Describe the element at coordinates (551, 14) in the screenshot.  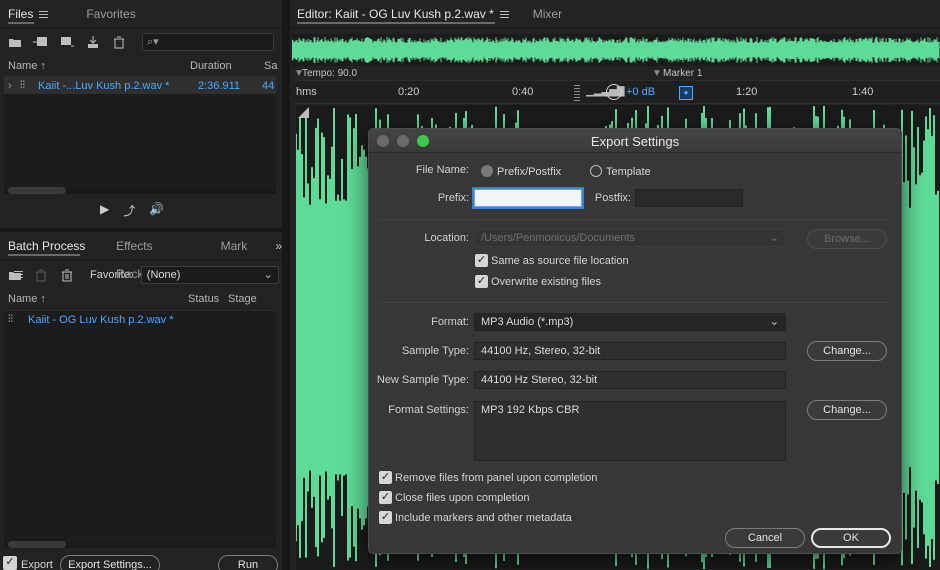
I see `tab-mixer: Mixer` at that location.